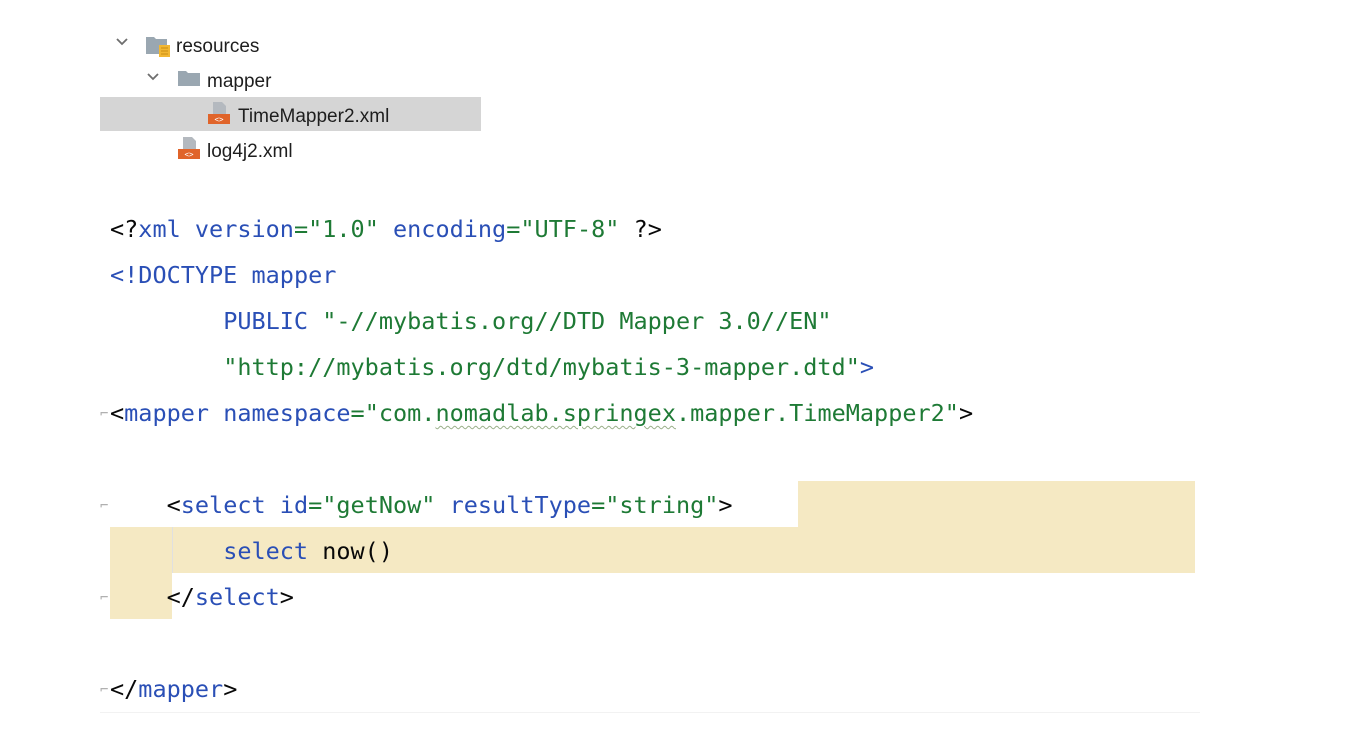 Image resolution: width=1364 pixels, height=743 pixels. What do you see at coordinates (244, 229) in the screenshot?
I see `token: version` at bounding box center [244, 229].